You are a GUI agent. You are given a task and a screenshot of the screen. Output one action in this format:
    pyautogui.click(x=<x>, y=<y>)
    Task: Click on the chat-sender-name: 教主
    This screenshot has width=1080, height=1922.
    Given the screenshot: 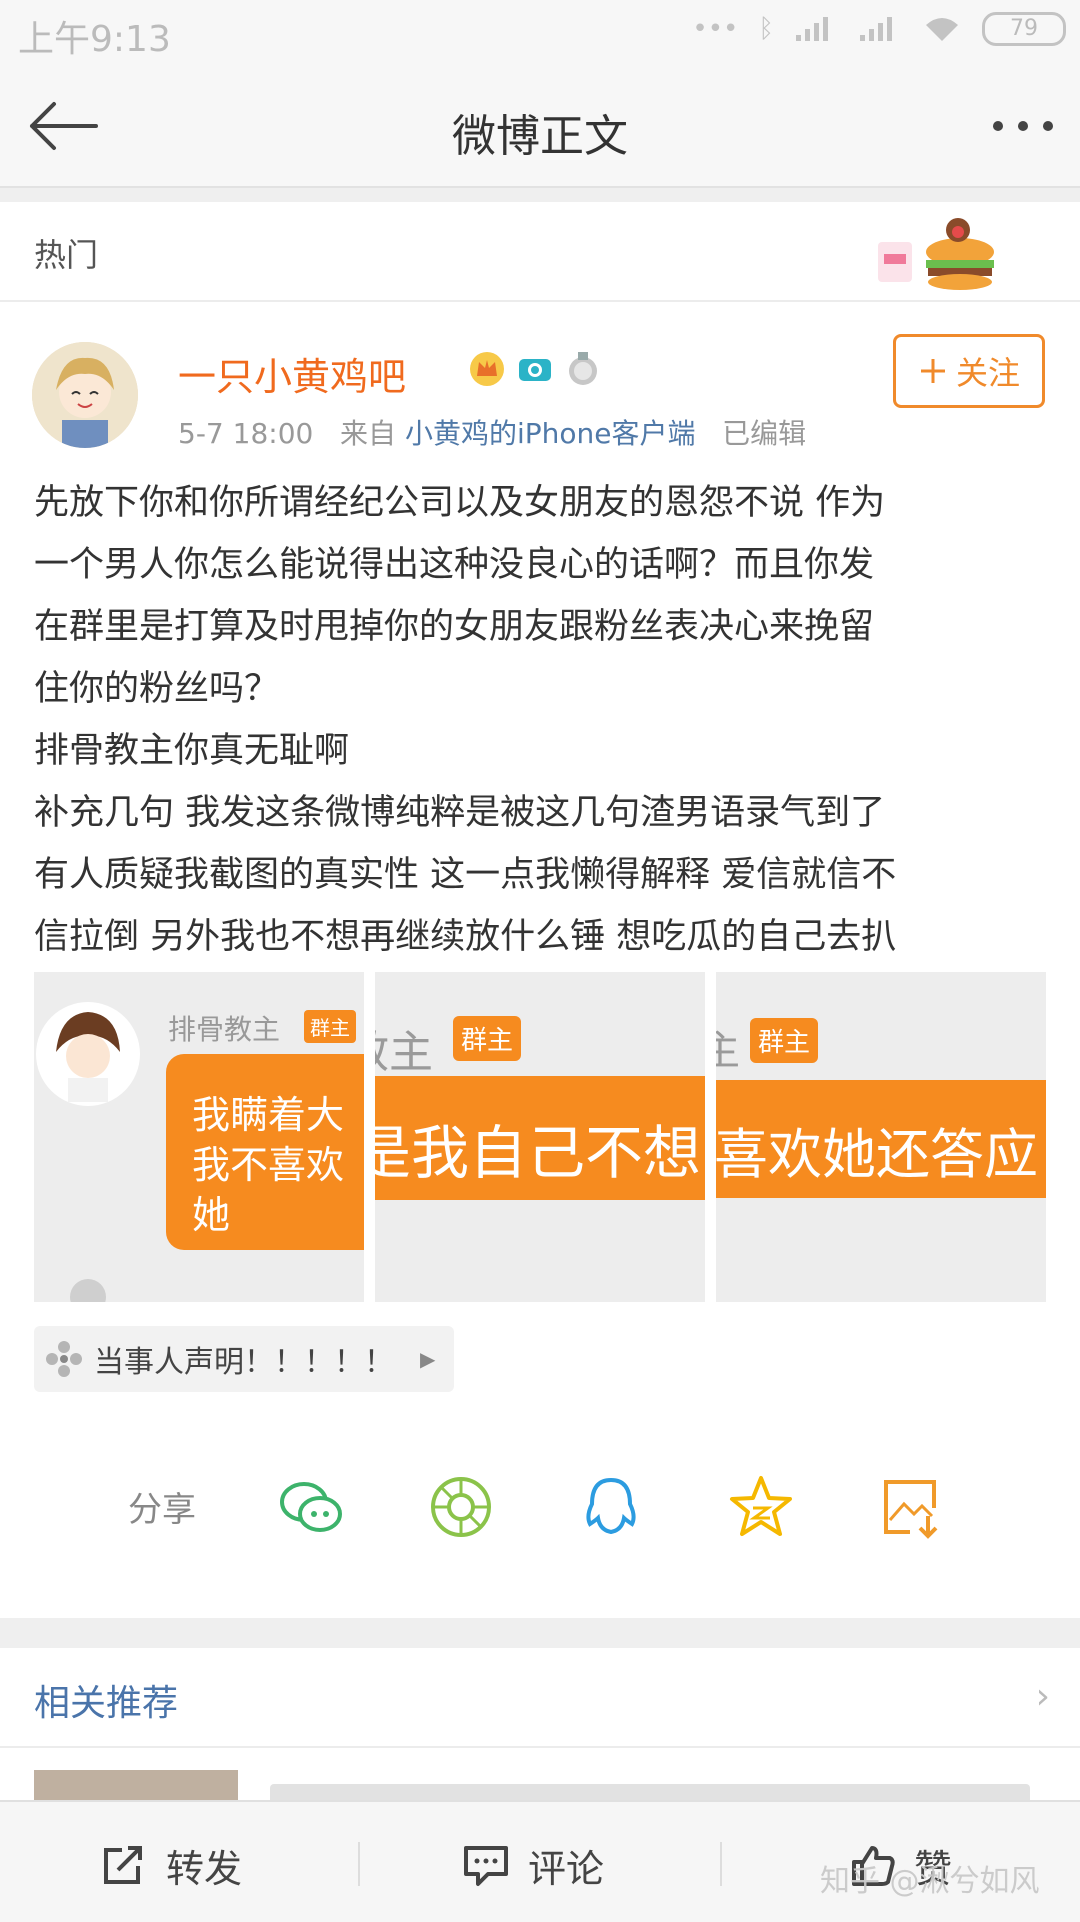 What is the action you would take?
    pyautogui.click(x=404, y=1052)
    